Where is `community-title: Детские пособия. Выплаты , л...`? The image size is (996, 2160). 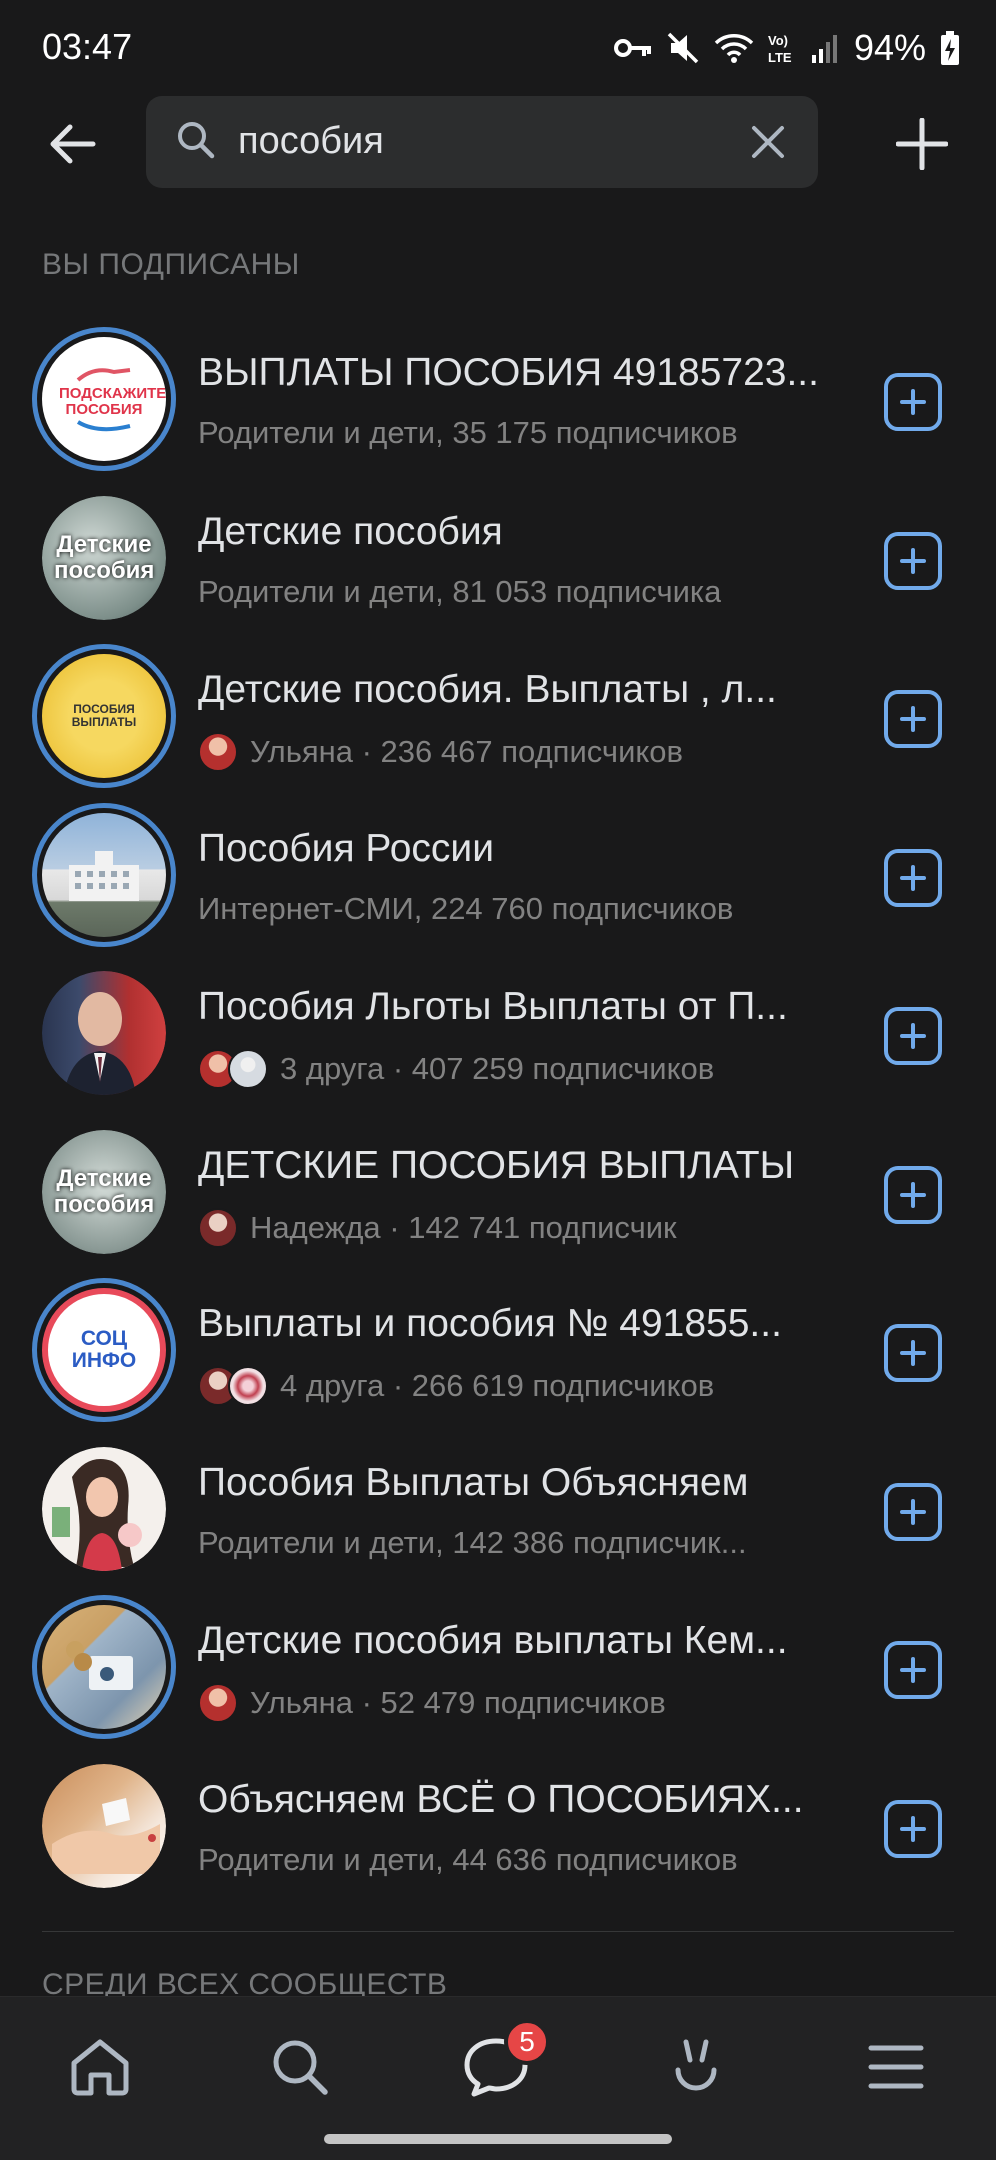
community-title: Детские пособия. Выплаты , л... is located at coordinates (487, 689).